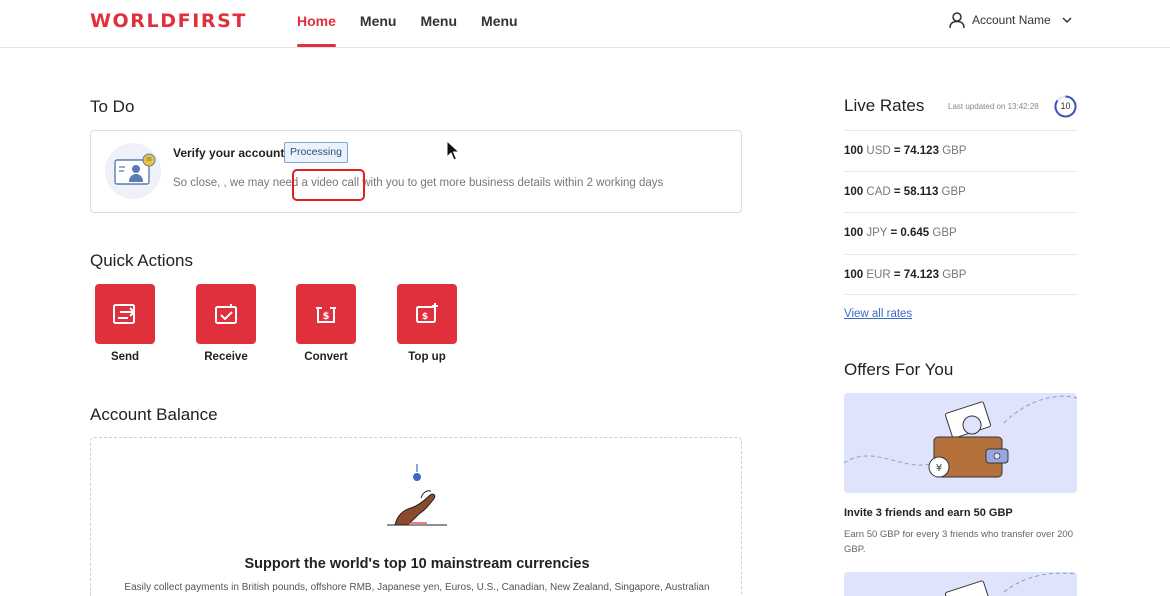 The image size is (1170, 596). What do you see at coordinates (928, 513) in the screenshot?
I see `offer-title: Invite 3 friends and earn 50 GBP` at bounding box center [928, 513].